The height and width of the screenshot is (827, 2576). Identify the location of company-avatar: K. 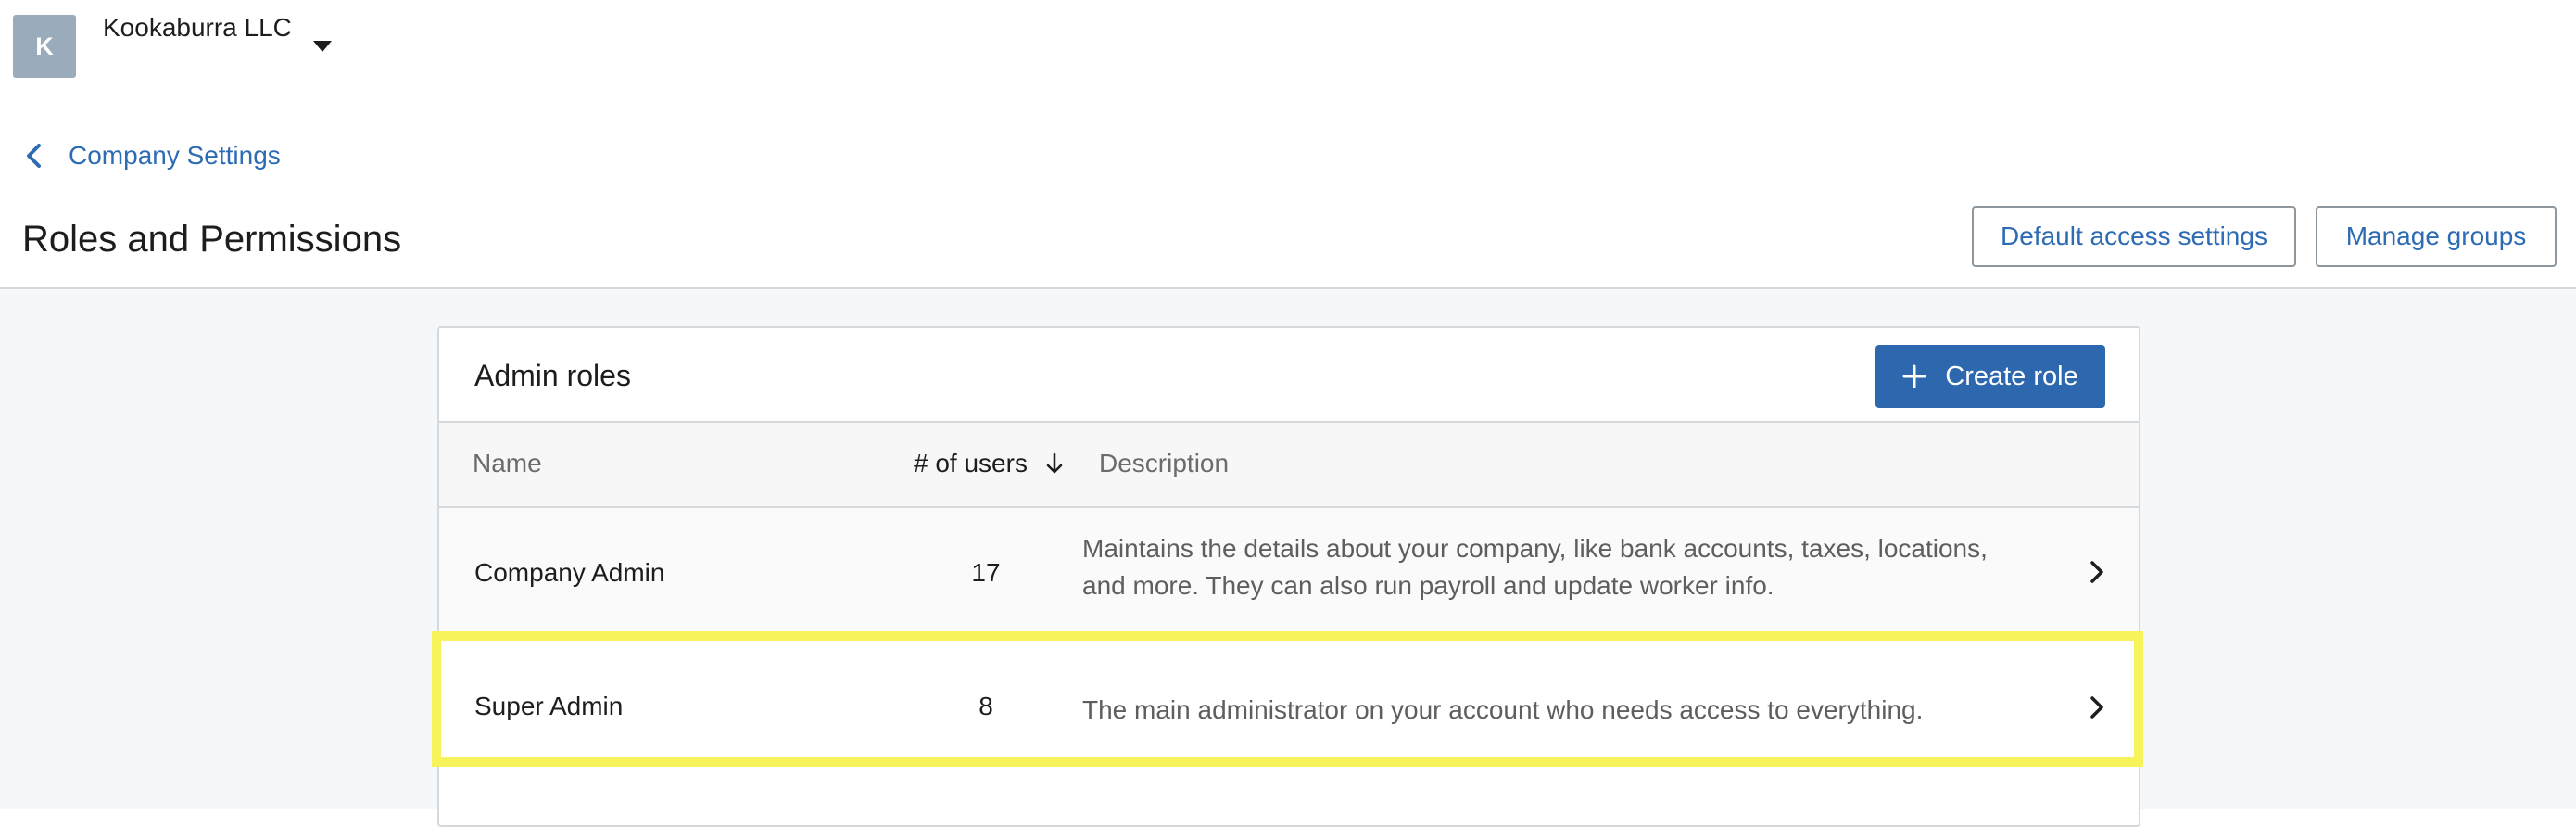
(45, 46).